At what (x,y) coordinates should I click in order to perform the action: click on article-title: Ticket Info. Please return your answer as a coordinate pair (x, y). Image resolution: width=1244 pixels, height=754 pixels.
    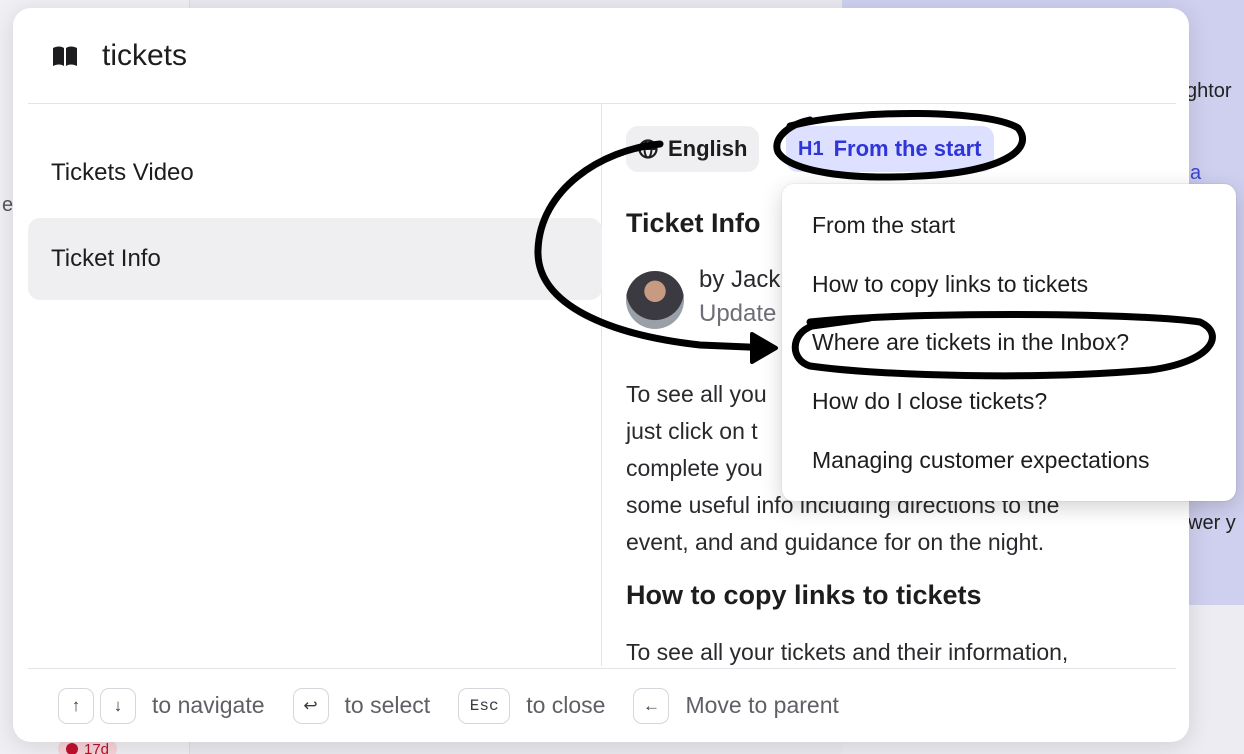
    Looking at the image, I should click on (693, 223).